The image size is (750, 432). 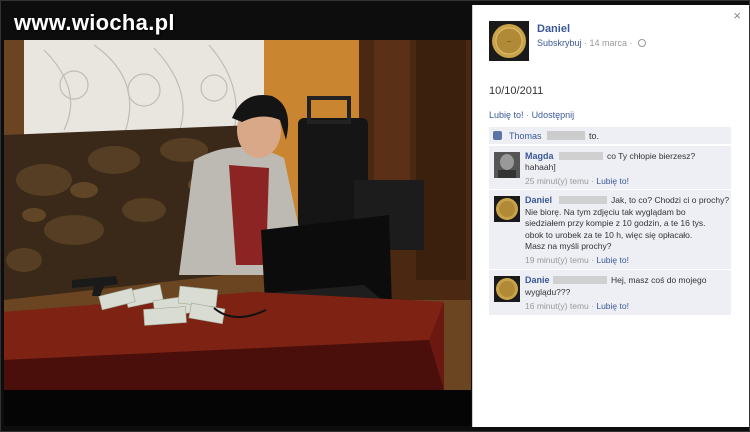 I want to click on author-meta: Subskrybuj · 14 marca ·, so click(x=592, y=43).